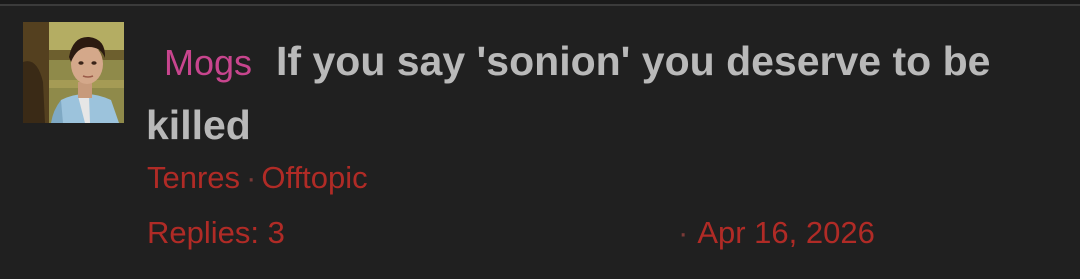 The image size is (1080, 279). I want to click on user-avatar, so click(73, 72).